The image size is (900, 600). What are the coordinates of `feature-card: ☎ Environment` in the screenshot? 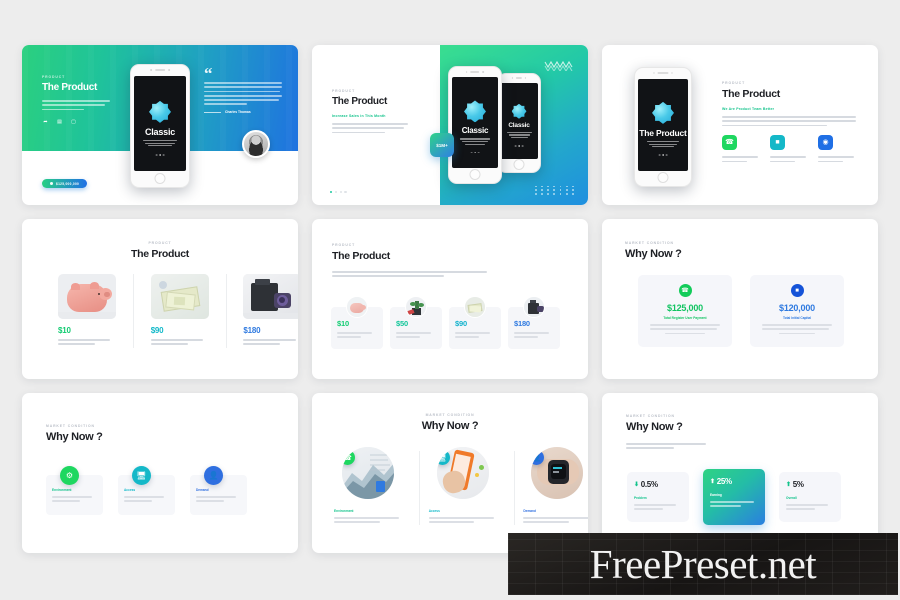 It's located at (372, 486).